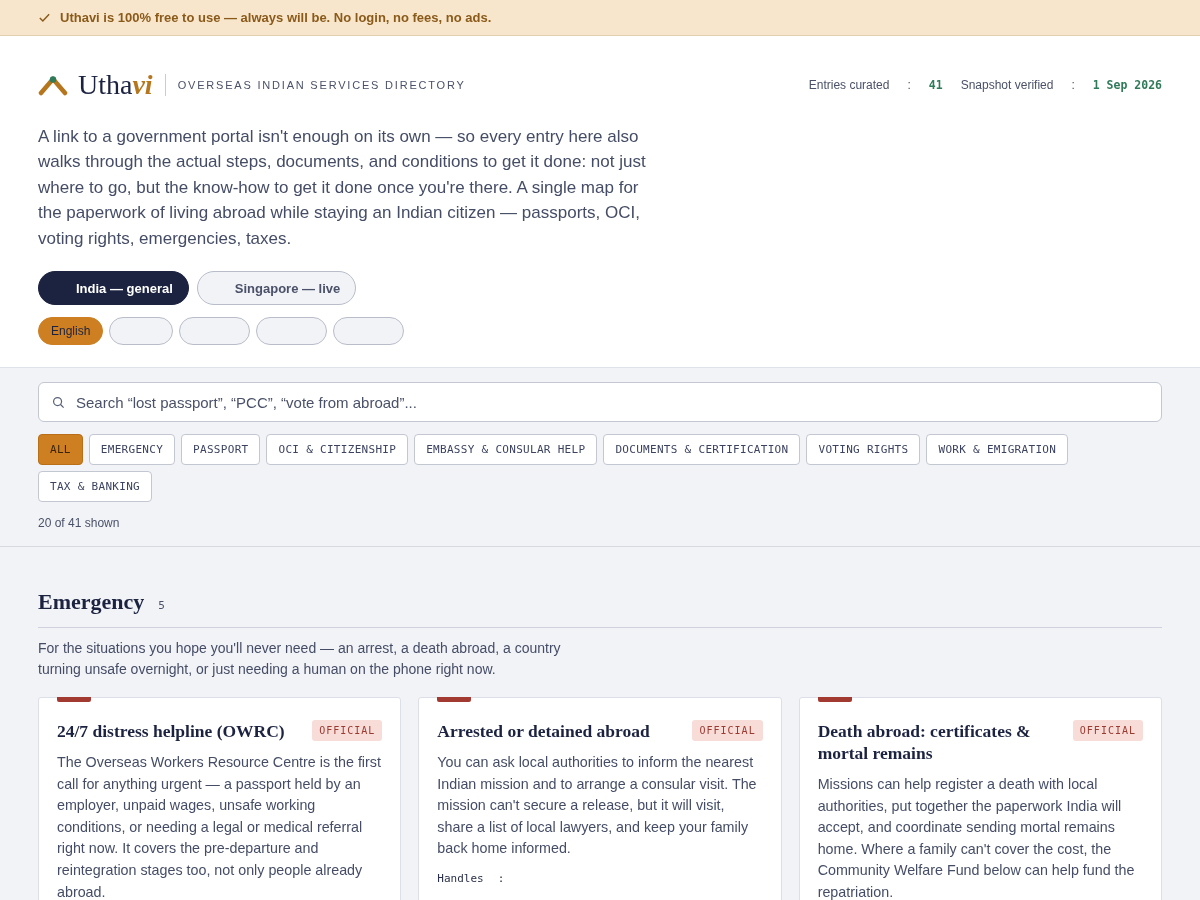 The width and height of the screenshot is (1200, 900). What do you see at coordinates (849, 85) in the screenshot?
I see `stat-label: Entries curated` at bounding box center [849, 85].